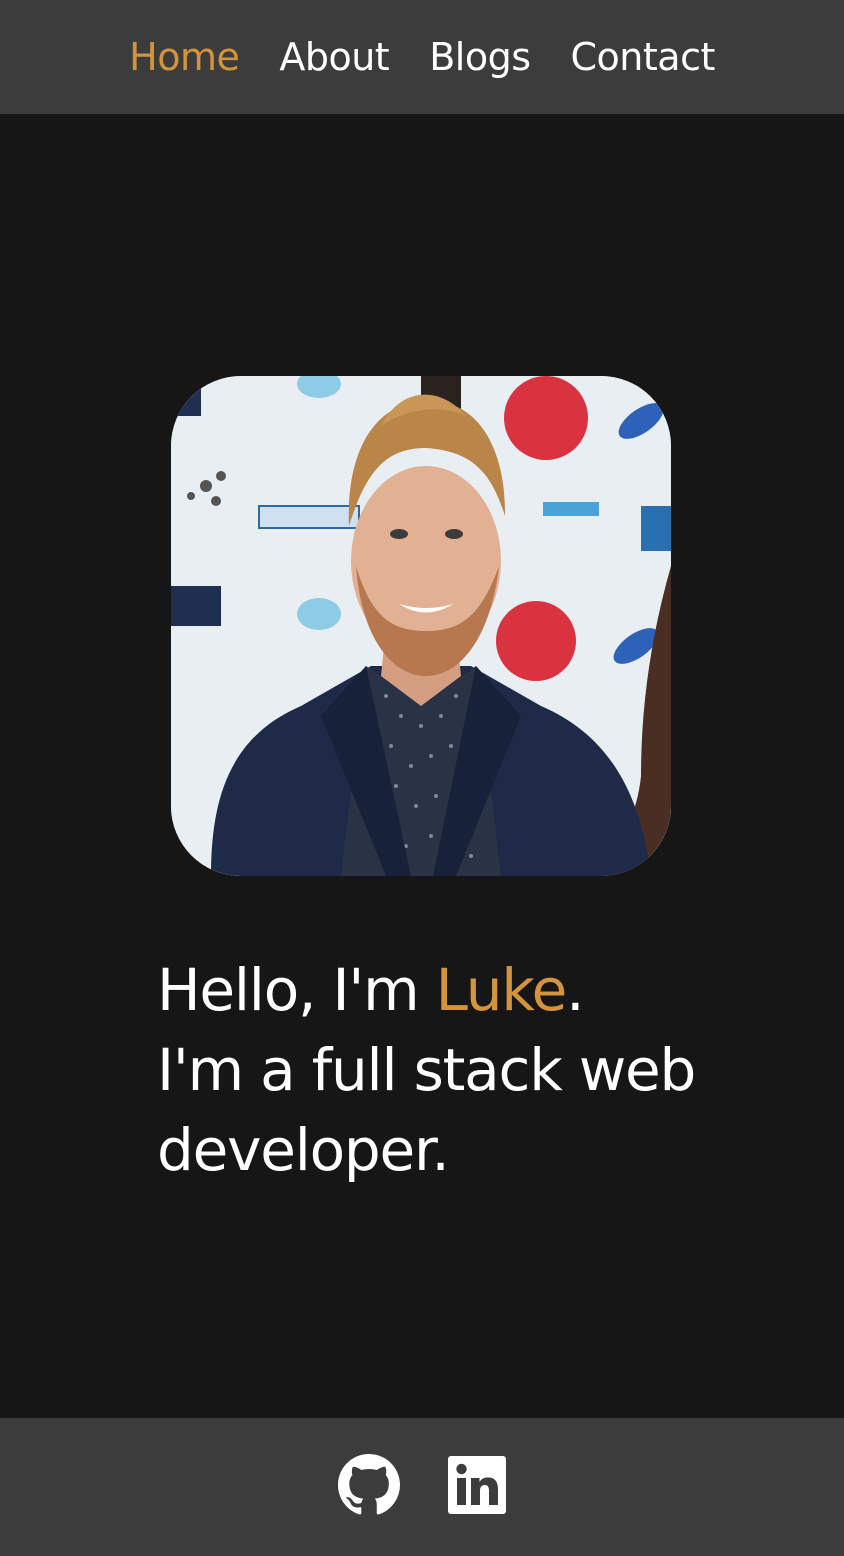 Image resolution: width=844 pixels, height=1556 pixels. What do you see at coordinates (575, 990) in the screenshot?
I see `intro-period: .` at bounding box center [575, 990].